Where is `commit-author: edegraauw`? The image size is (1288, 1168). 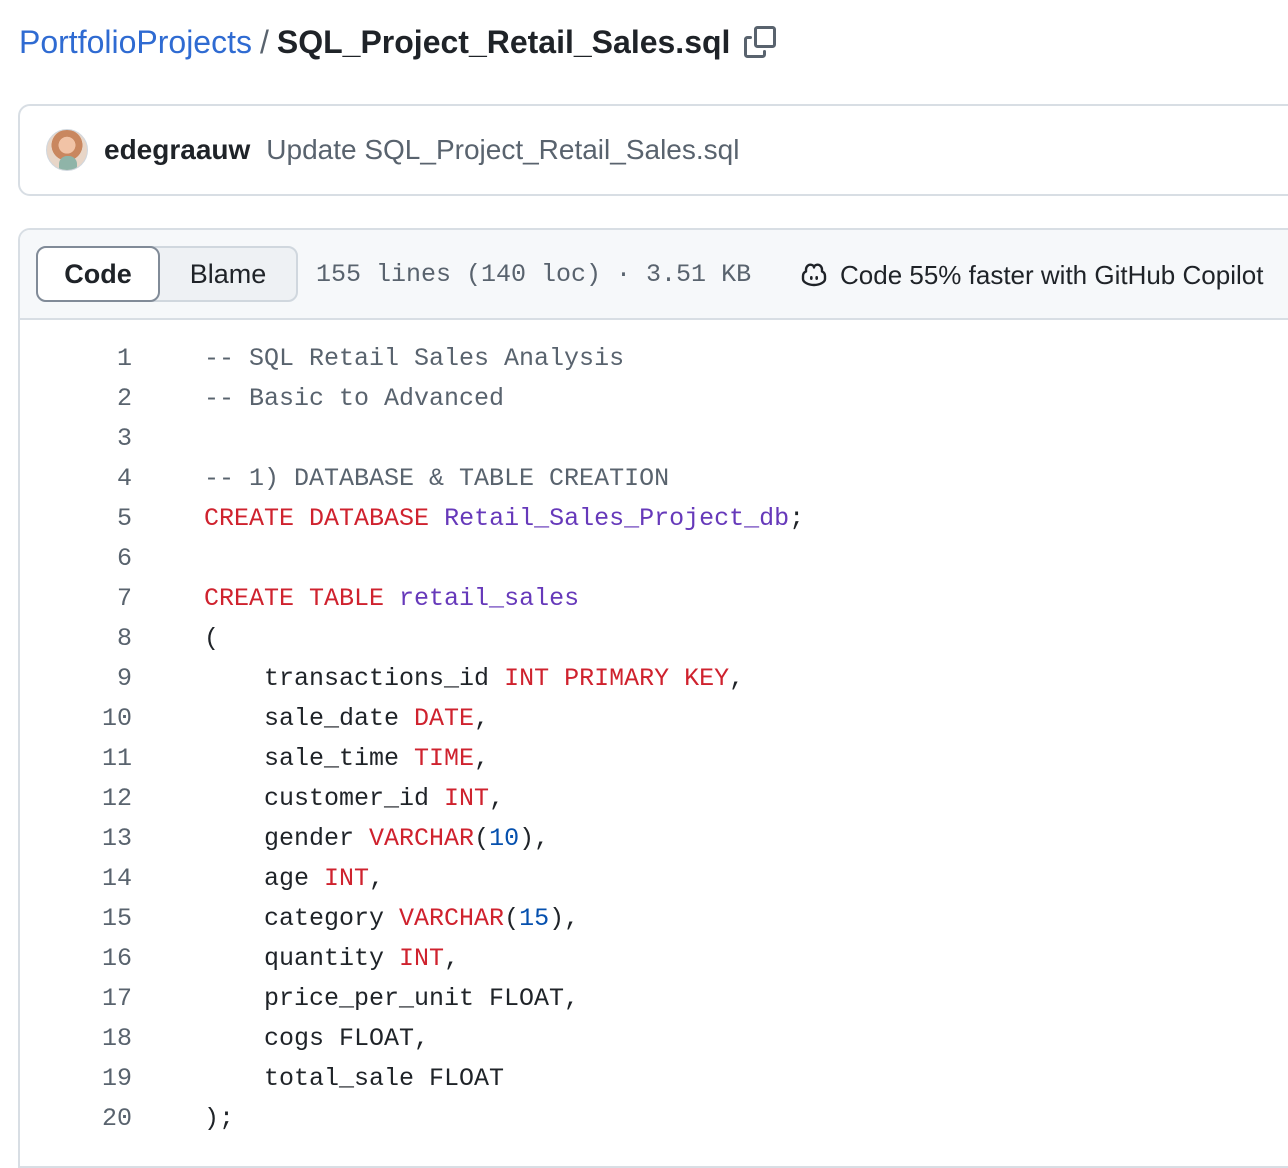 commit-author: edegraauw is located at coordinates (177, 150).